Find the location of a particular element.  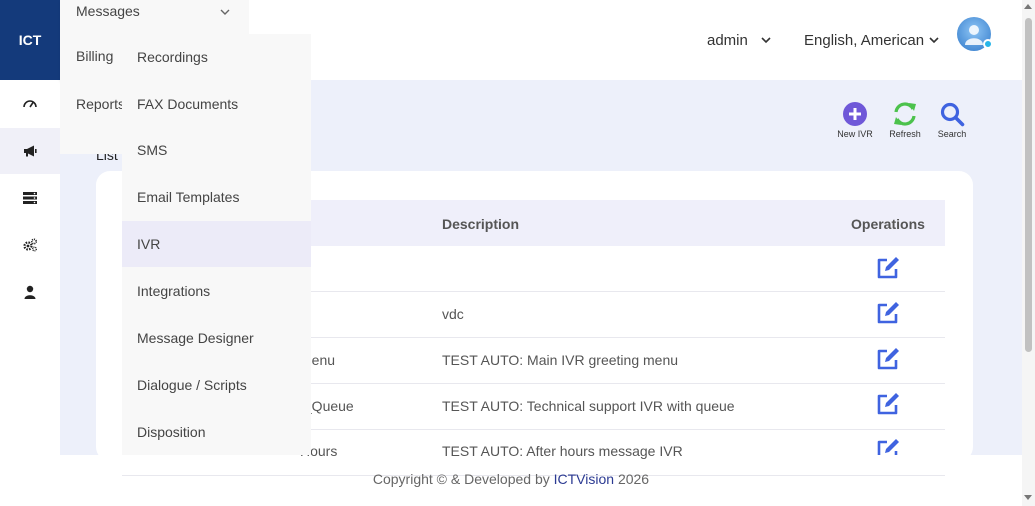

operations-column-header: Operations is located at coordinates (888, 224).